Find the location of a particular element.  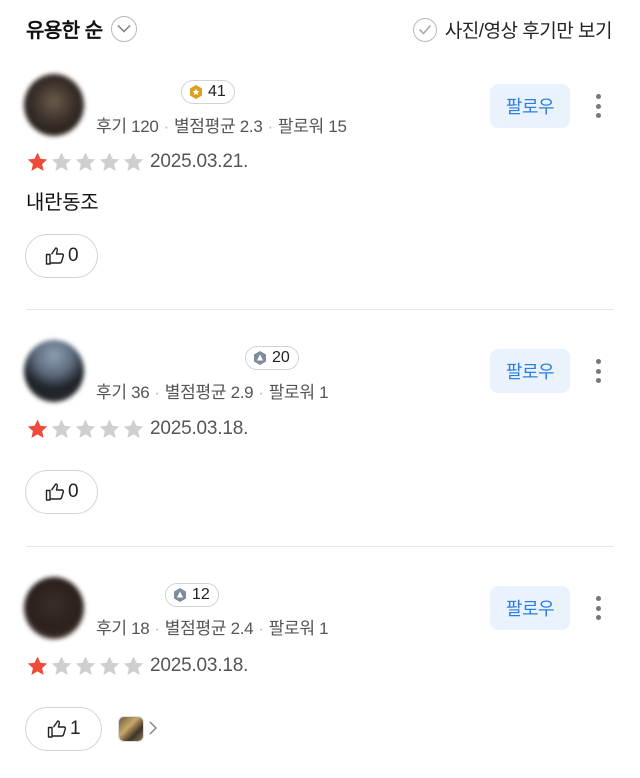

review-header: 유용한 순 사진/영상 후기만 보기 is located at coordinates (320, 30).